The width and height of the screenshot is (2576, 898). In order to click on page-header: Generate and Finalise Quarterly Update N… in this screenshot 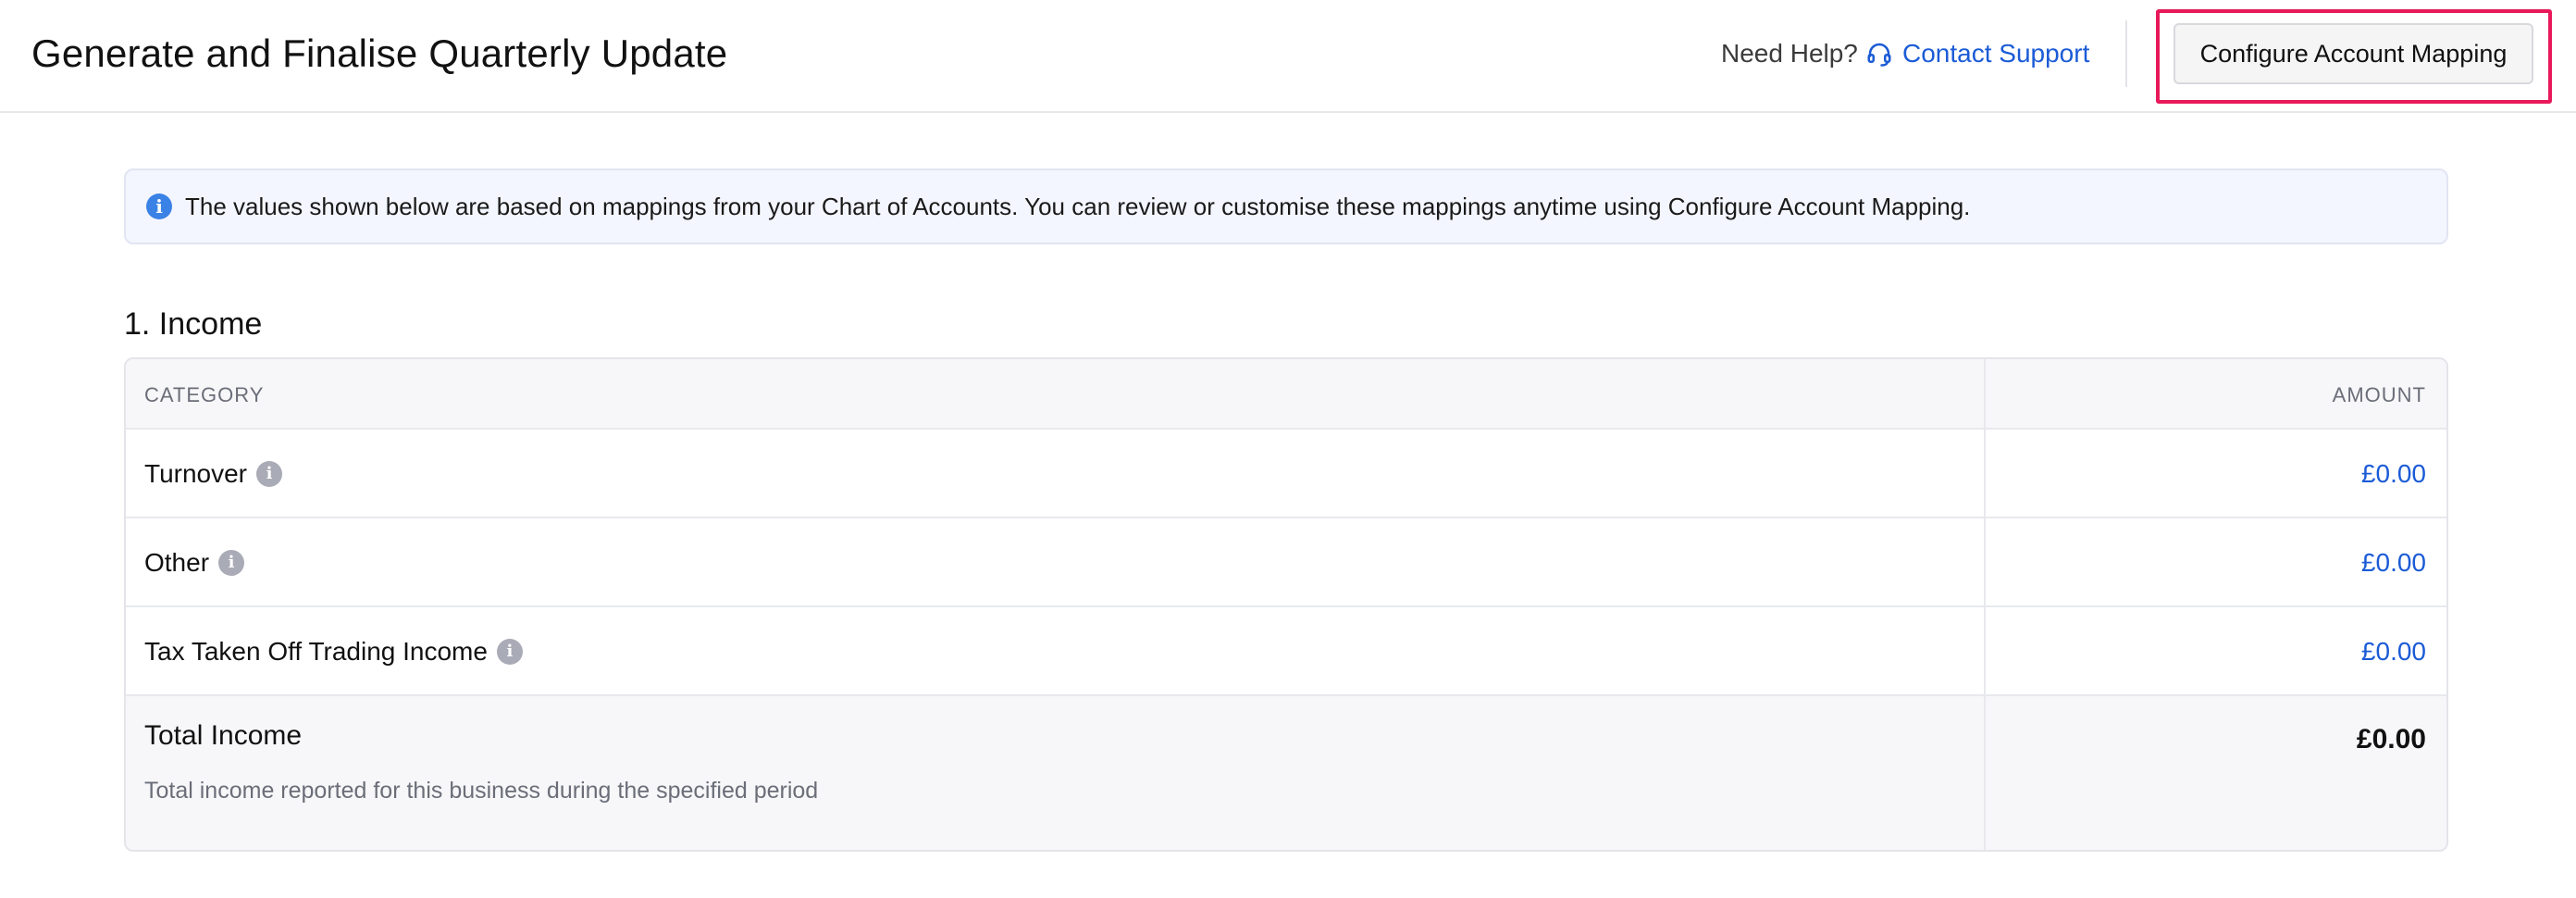, I will do `click(1288, 56)`.